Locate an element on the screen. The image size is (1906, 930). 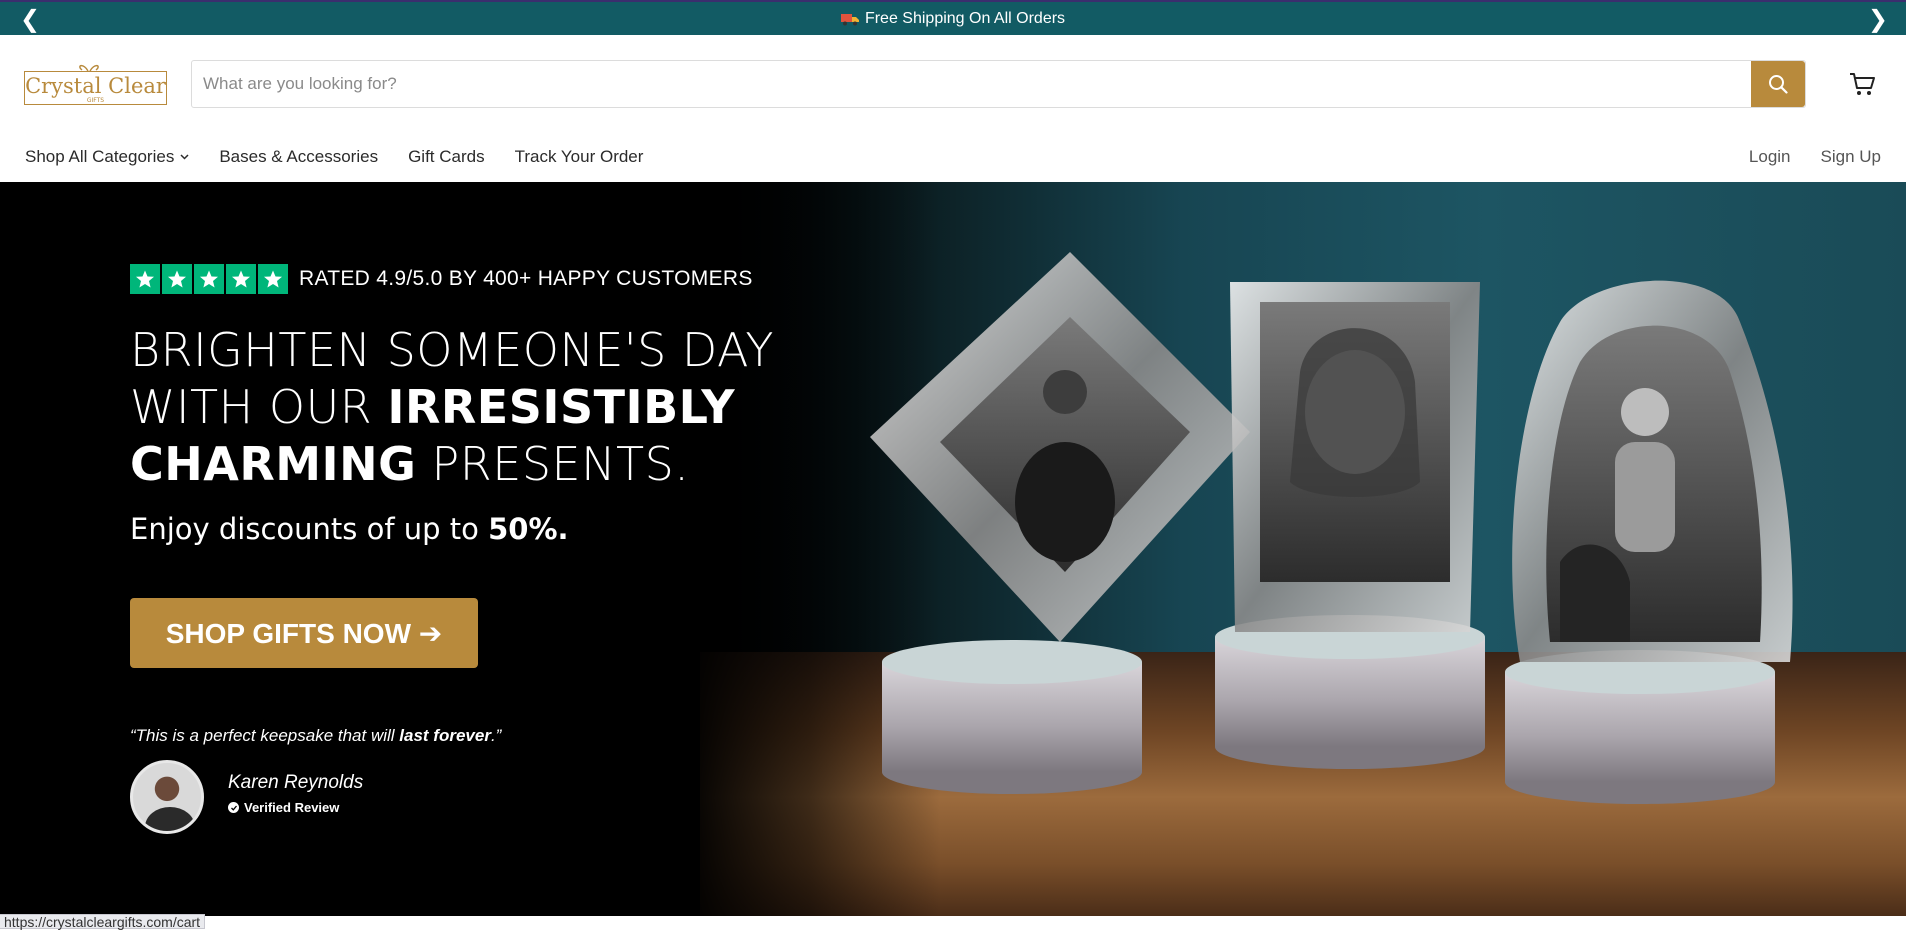
verified-badge: Verified Review is located at coordinates (283, 807).